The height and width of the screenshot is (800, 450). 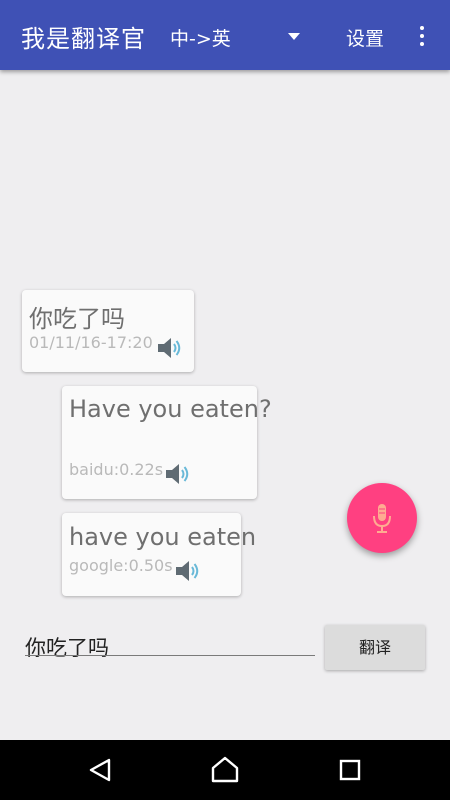 What do you see at coordinates (116, 469) in the screenshot?
I see `translation-source-time: baidu:0.22s` at bounding box center [116, 469].